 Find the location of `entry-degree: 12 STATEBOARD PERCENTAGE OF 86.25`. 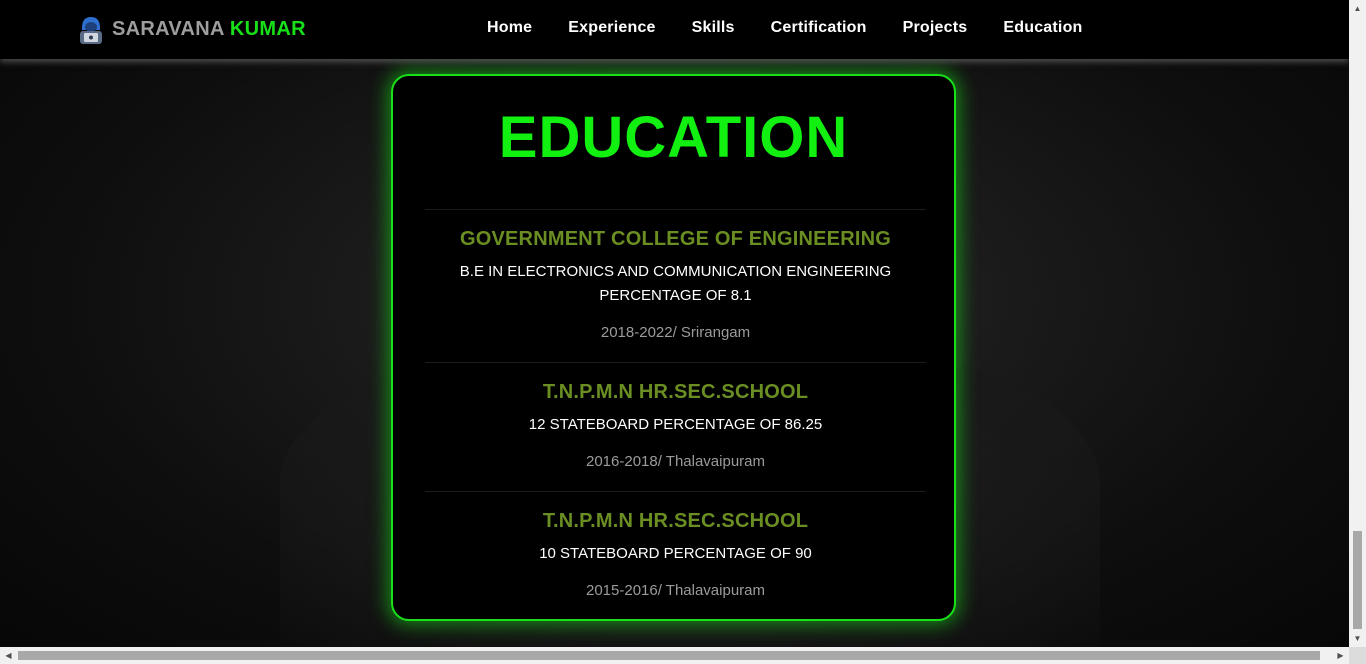

entry-degree: 12 STATEBOARD PERCENTAGE OF 86.25 is located at coordinates (675, 425).